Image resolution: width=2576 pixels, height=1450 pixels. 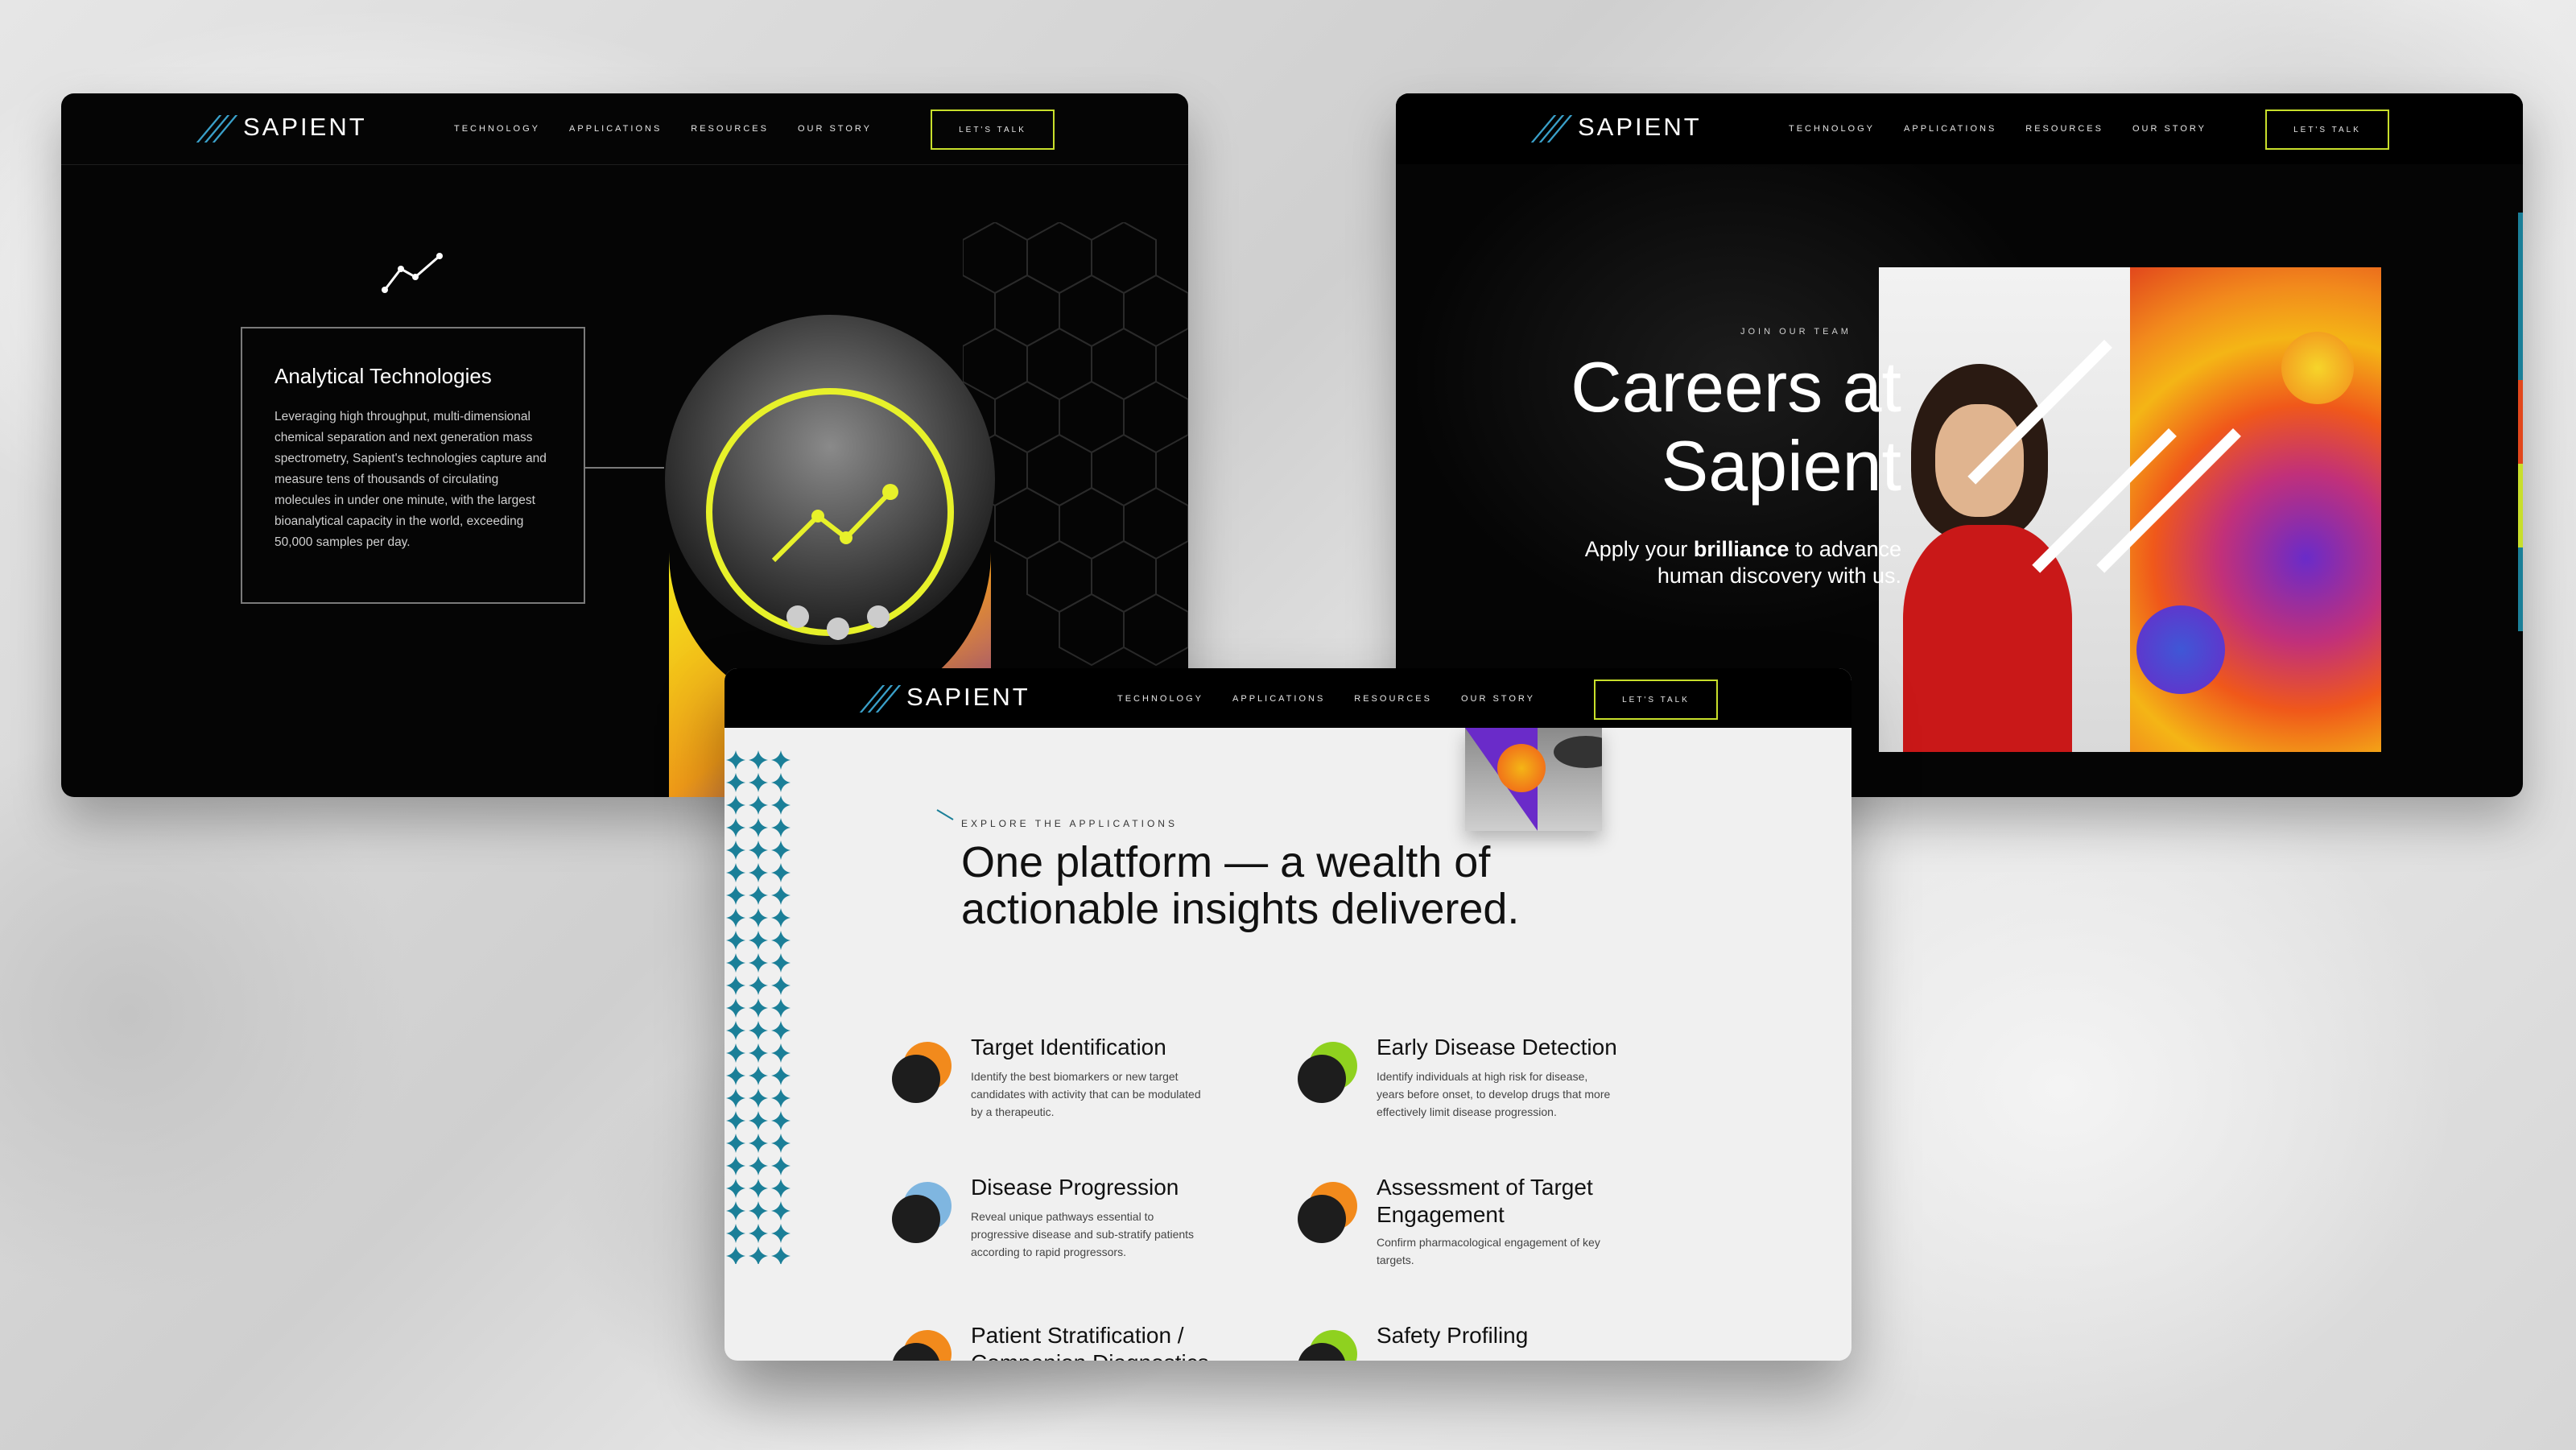 I want to click on line-chart-icon, so click(x=412, y=273).